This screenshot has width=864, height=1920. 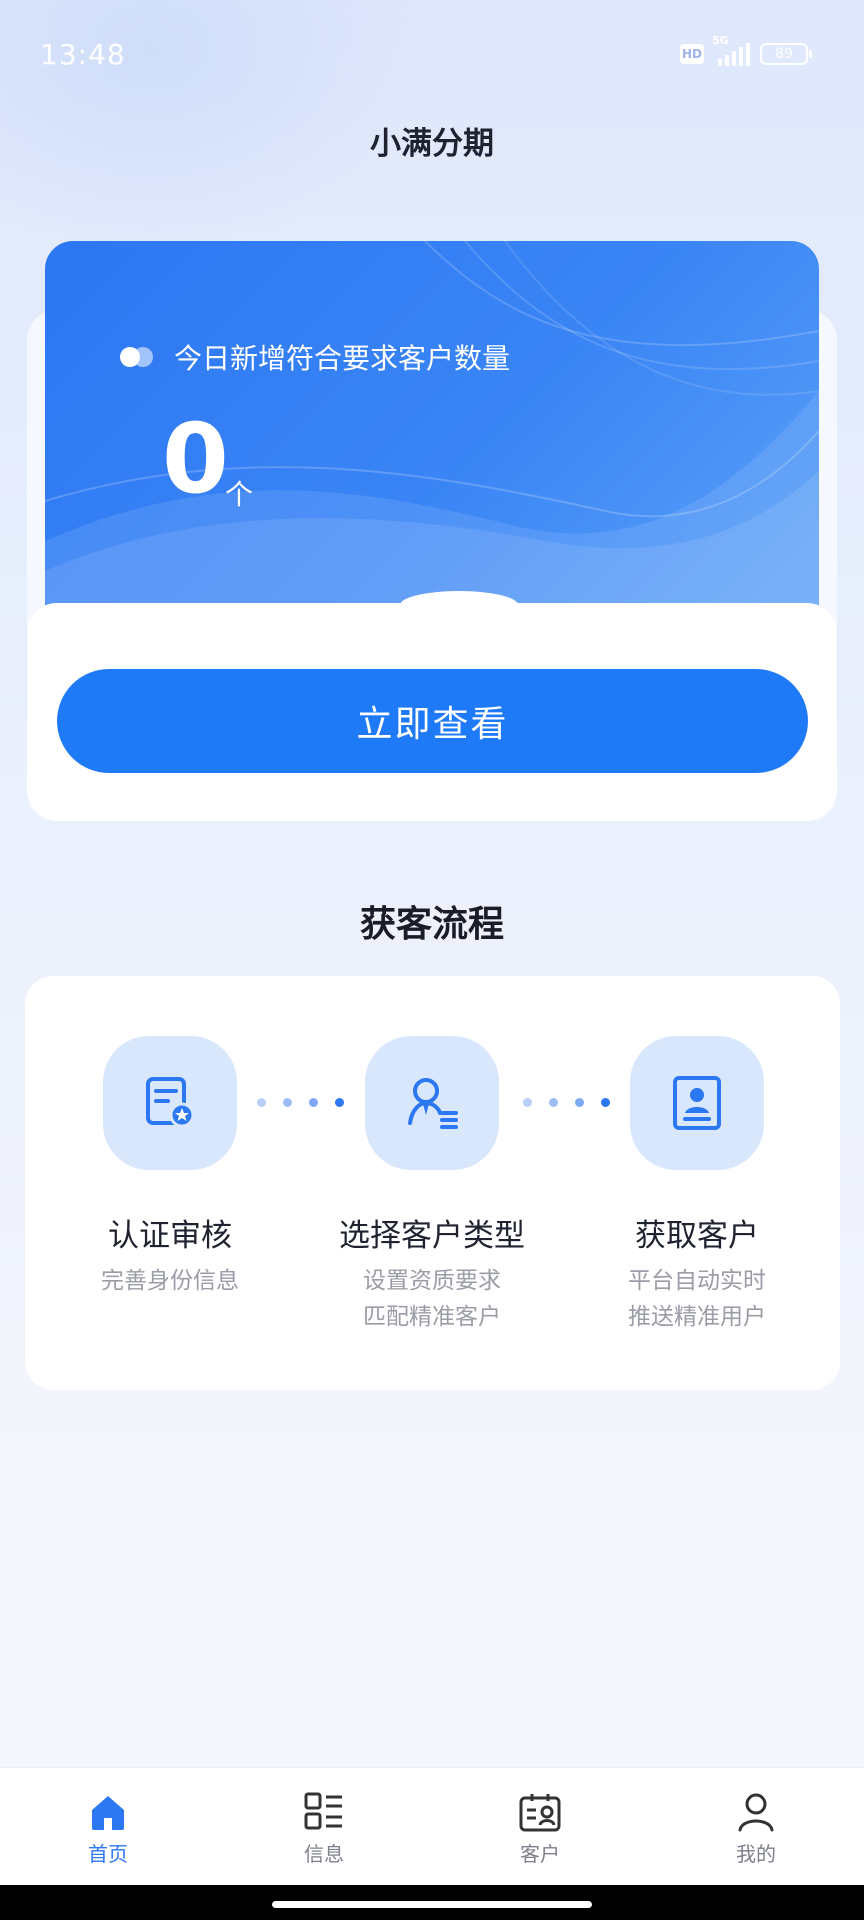 I want to click on step-select-type: 选择客户类型 设置资质要求 匹配精准客户, so click(x=432, y=1185).